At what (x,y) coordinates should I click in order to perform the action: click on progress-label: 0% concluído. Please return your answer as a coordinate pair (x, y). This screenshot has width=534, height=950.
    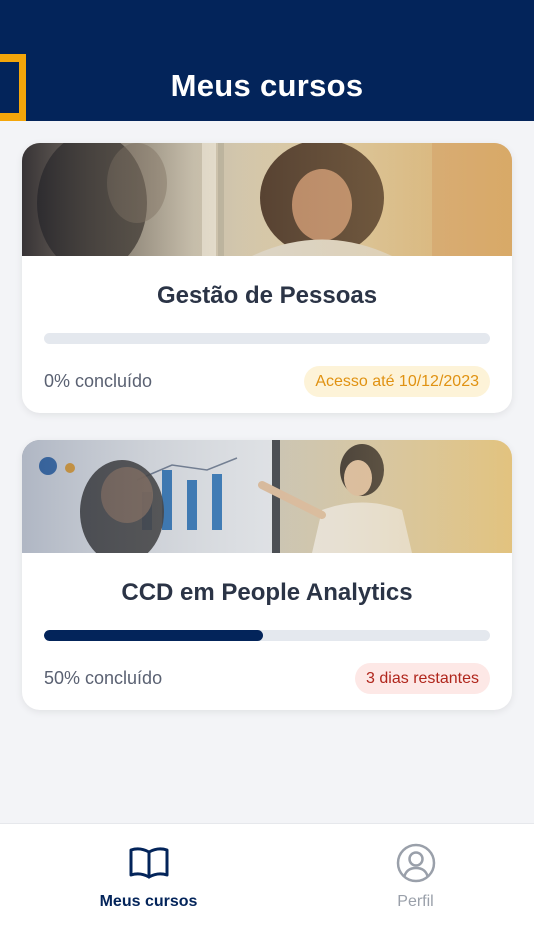
    Looking at the image, I should click on (98, 381).